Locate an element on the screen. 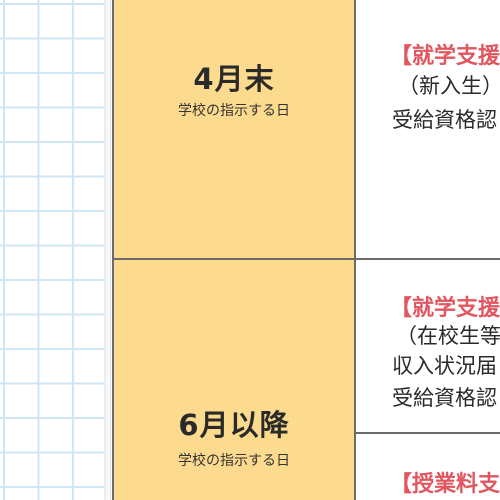 The image size is (500, 500). description-cell-next: 【授業料支 is located at coordinates (428, 467).